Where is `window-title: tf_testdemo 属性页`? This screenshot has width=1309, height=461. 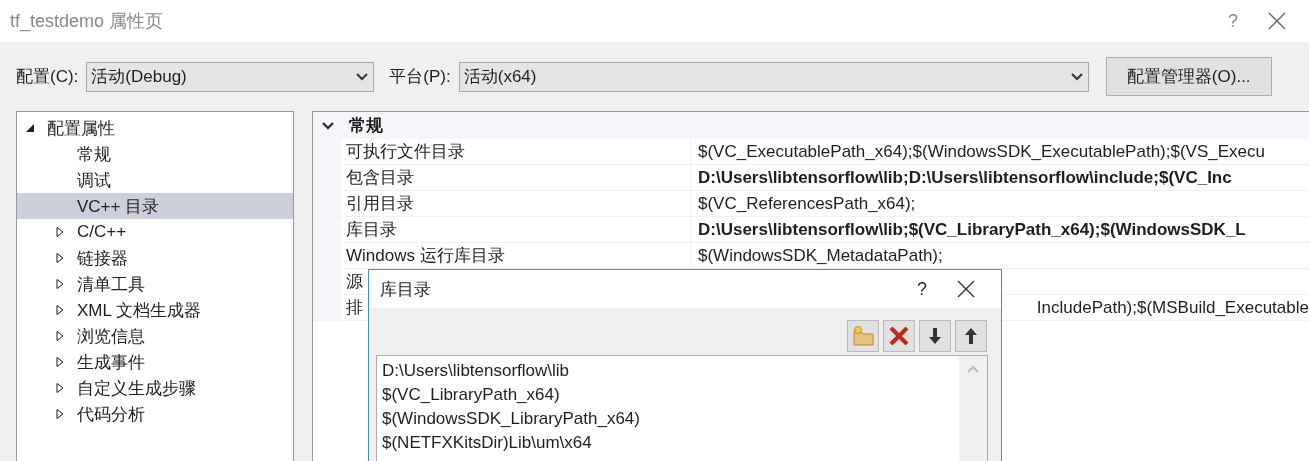
window-title: tf_testdemo 属性页 is located at coordinates (87, 21).